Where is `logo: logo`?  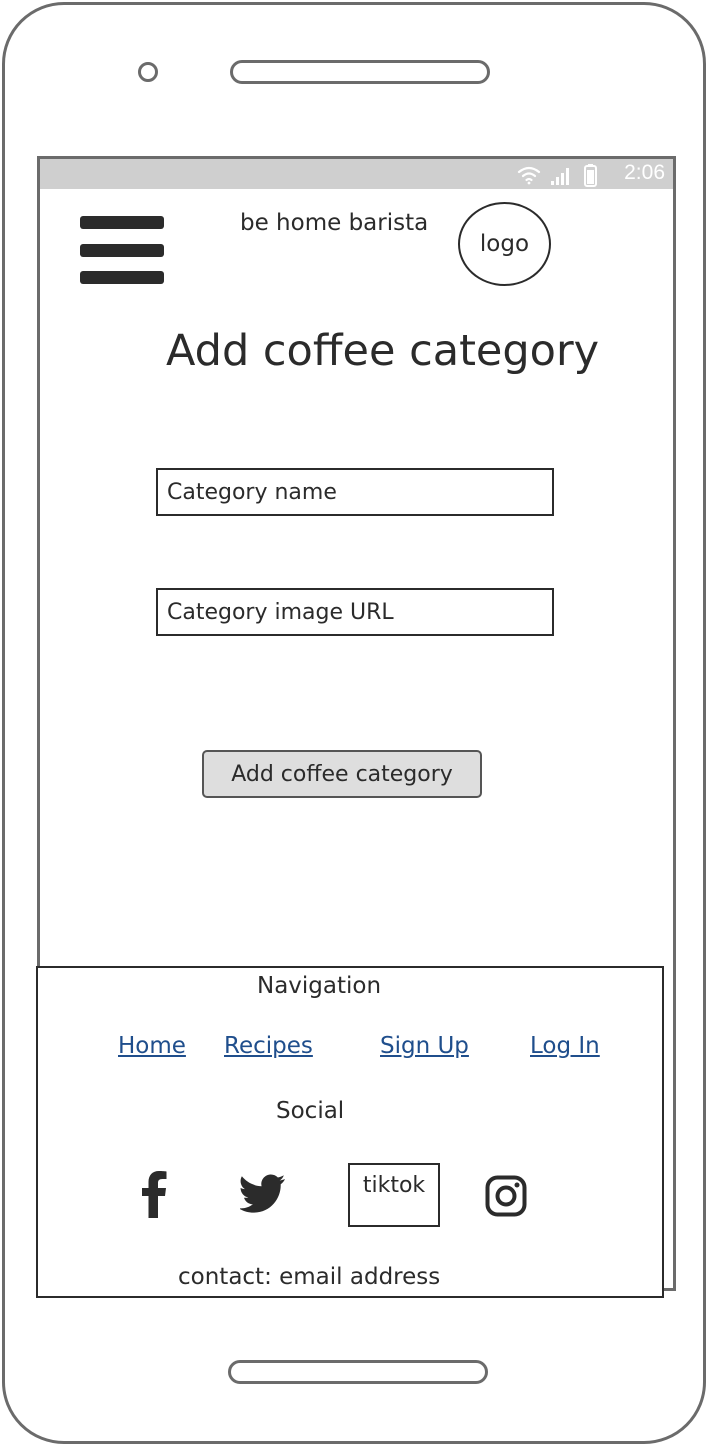
logo: logo is located at coordinates (504, 244).